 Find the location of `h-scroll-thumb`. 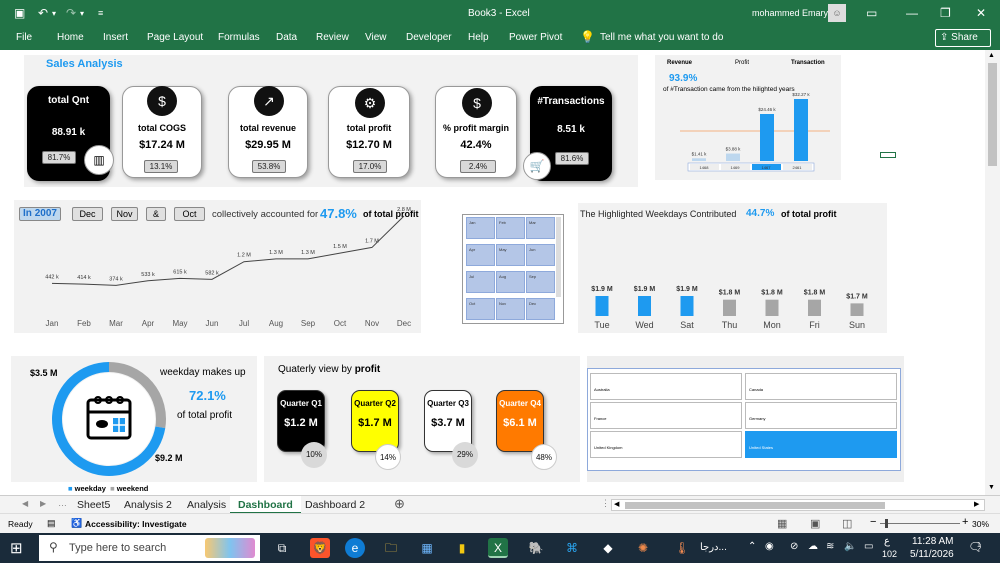

h-scroll-thumb is located at coordinates (755, 505).